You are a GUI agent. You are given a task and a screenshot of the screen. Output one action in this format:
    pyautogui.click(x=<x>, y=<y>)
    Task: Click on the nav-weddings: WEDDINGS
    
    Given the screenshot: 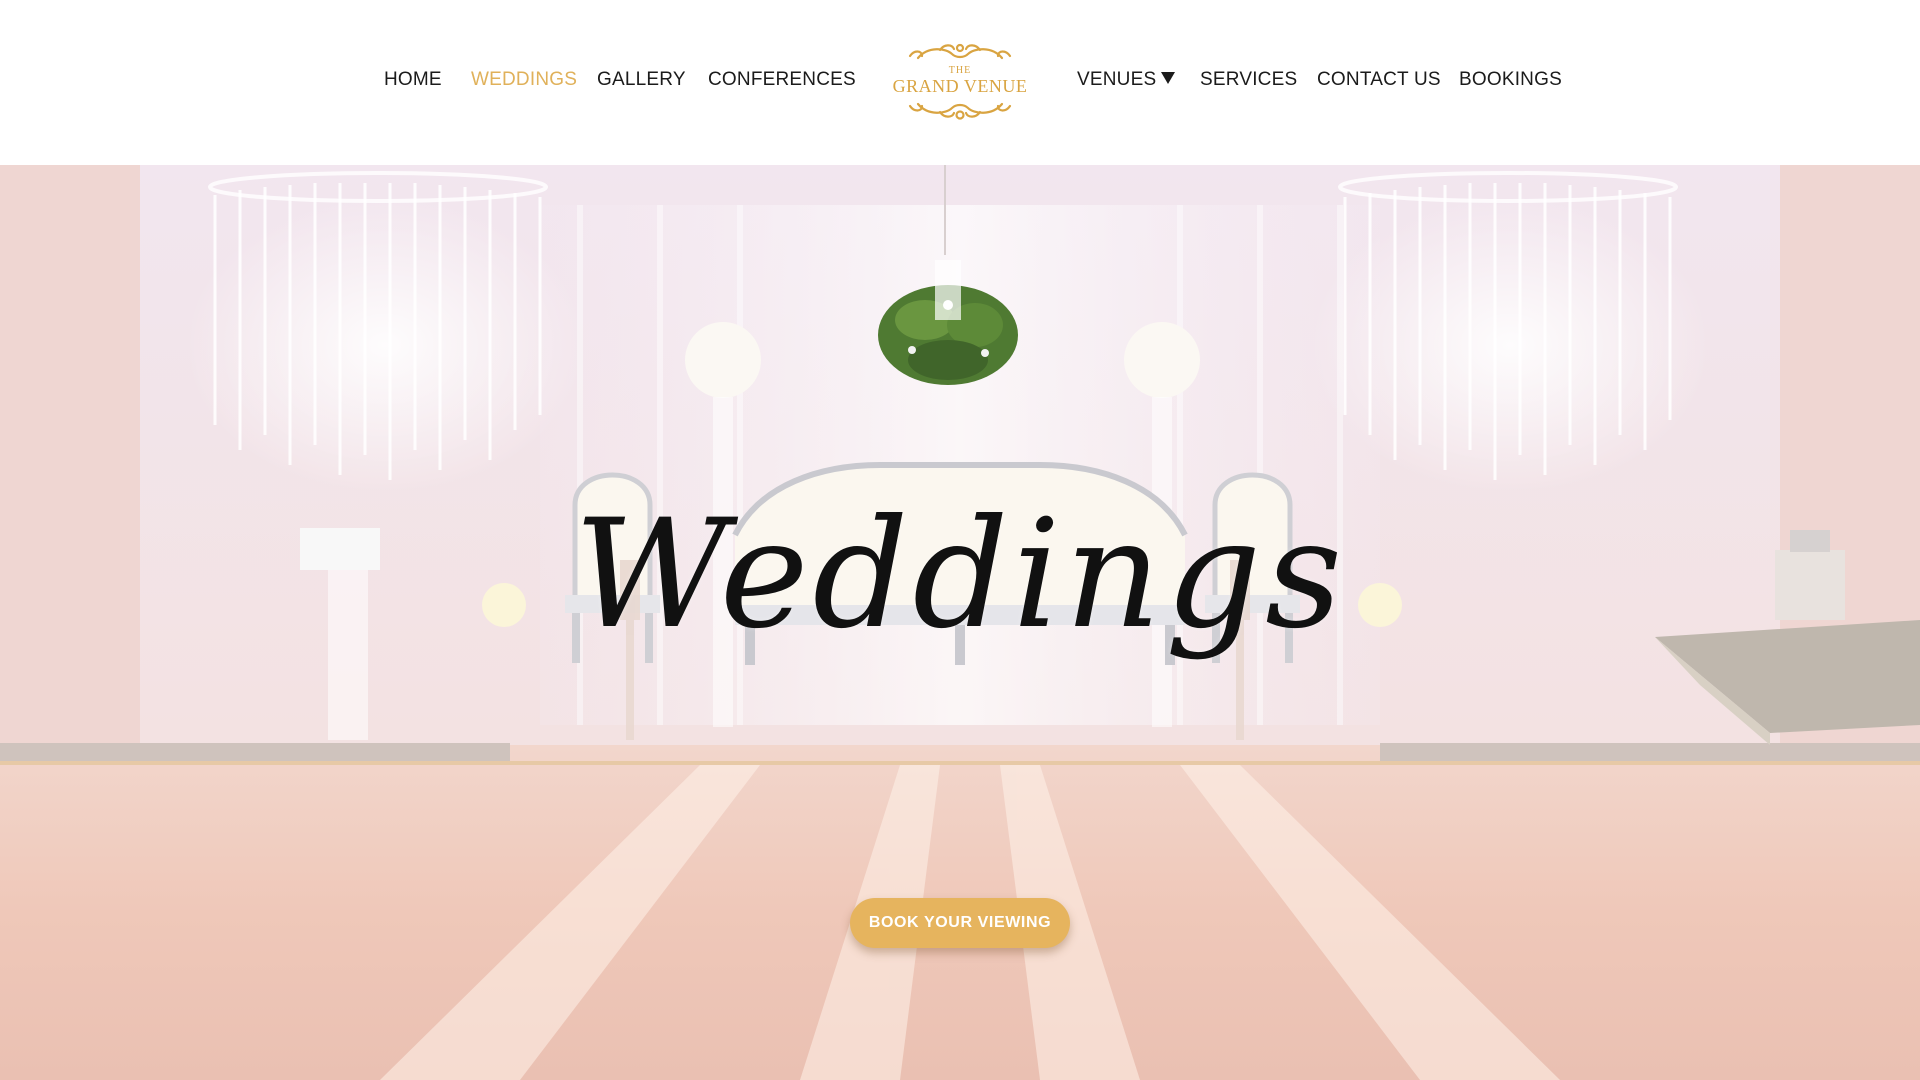 What is the action you would take?
    pyautogui.click(x=524, y=80)
    